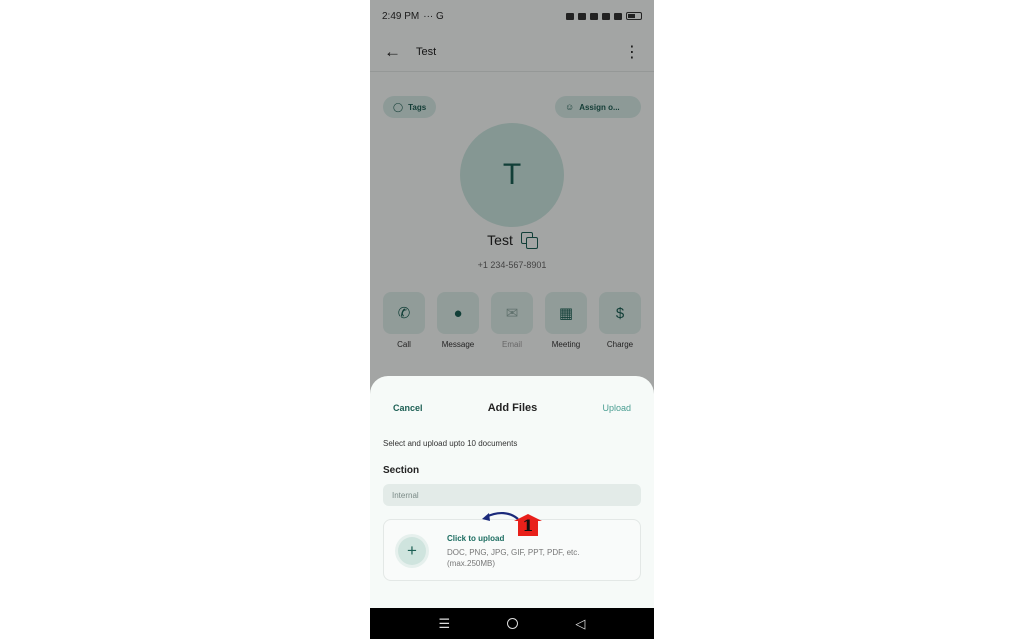 The height and width of the screenshot is (639, 1024). I want to click on sheet-title: Add Files, so click(512, 408).